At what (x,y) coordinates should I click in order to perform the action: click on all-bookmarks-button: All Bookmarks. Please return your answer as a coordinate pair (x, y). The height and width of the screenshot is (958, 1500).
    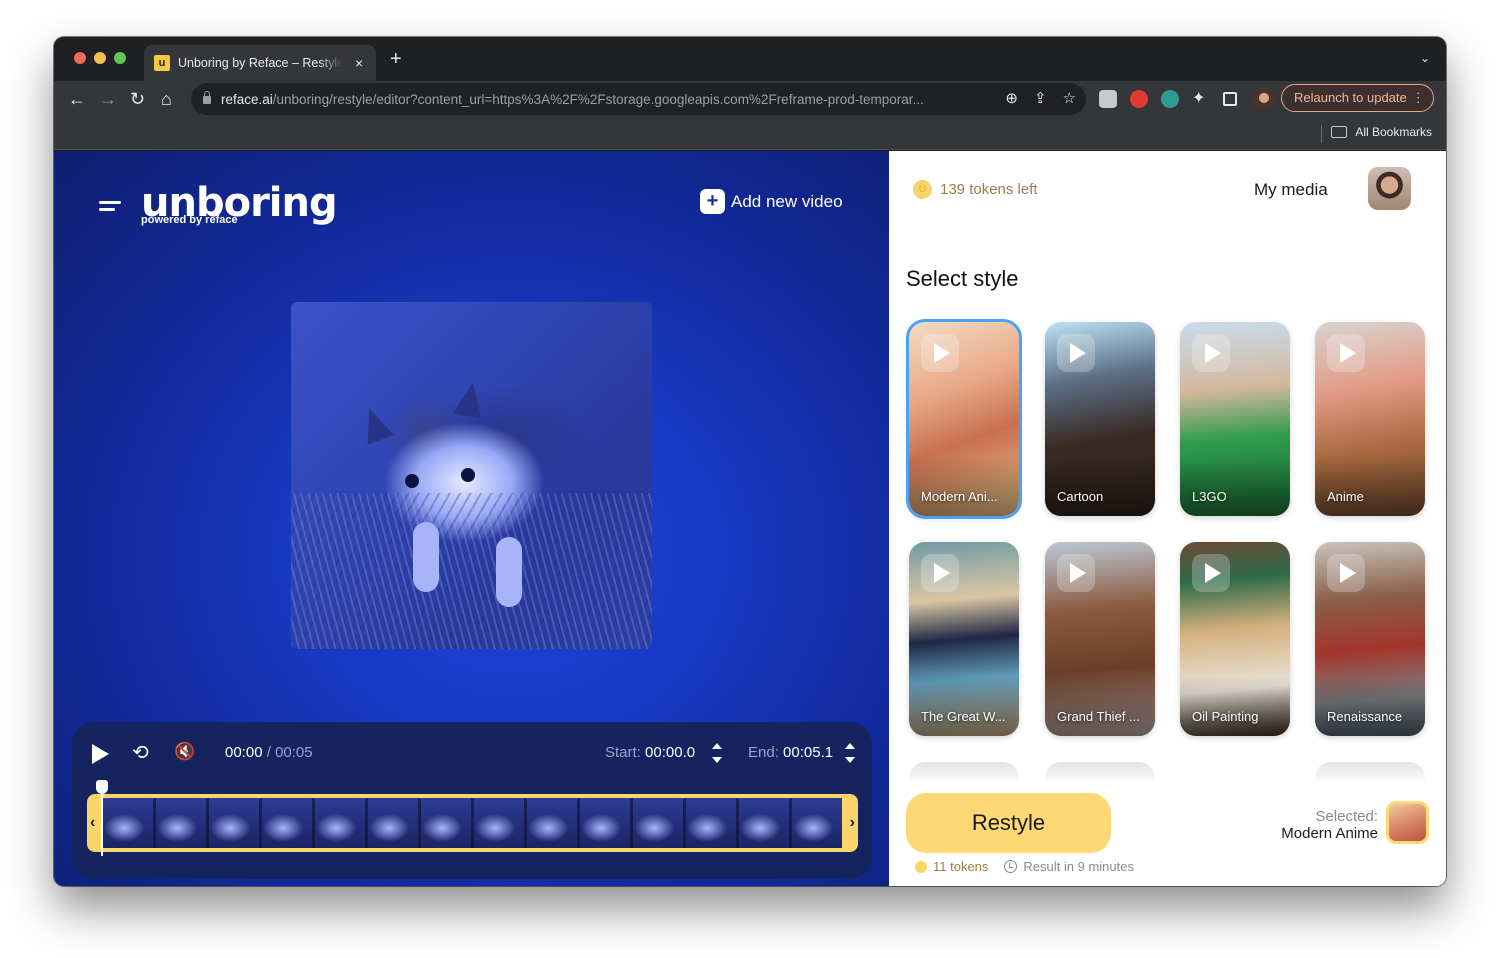
    Looking at the image, I should click on (1381, 132).